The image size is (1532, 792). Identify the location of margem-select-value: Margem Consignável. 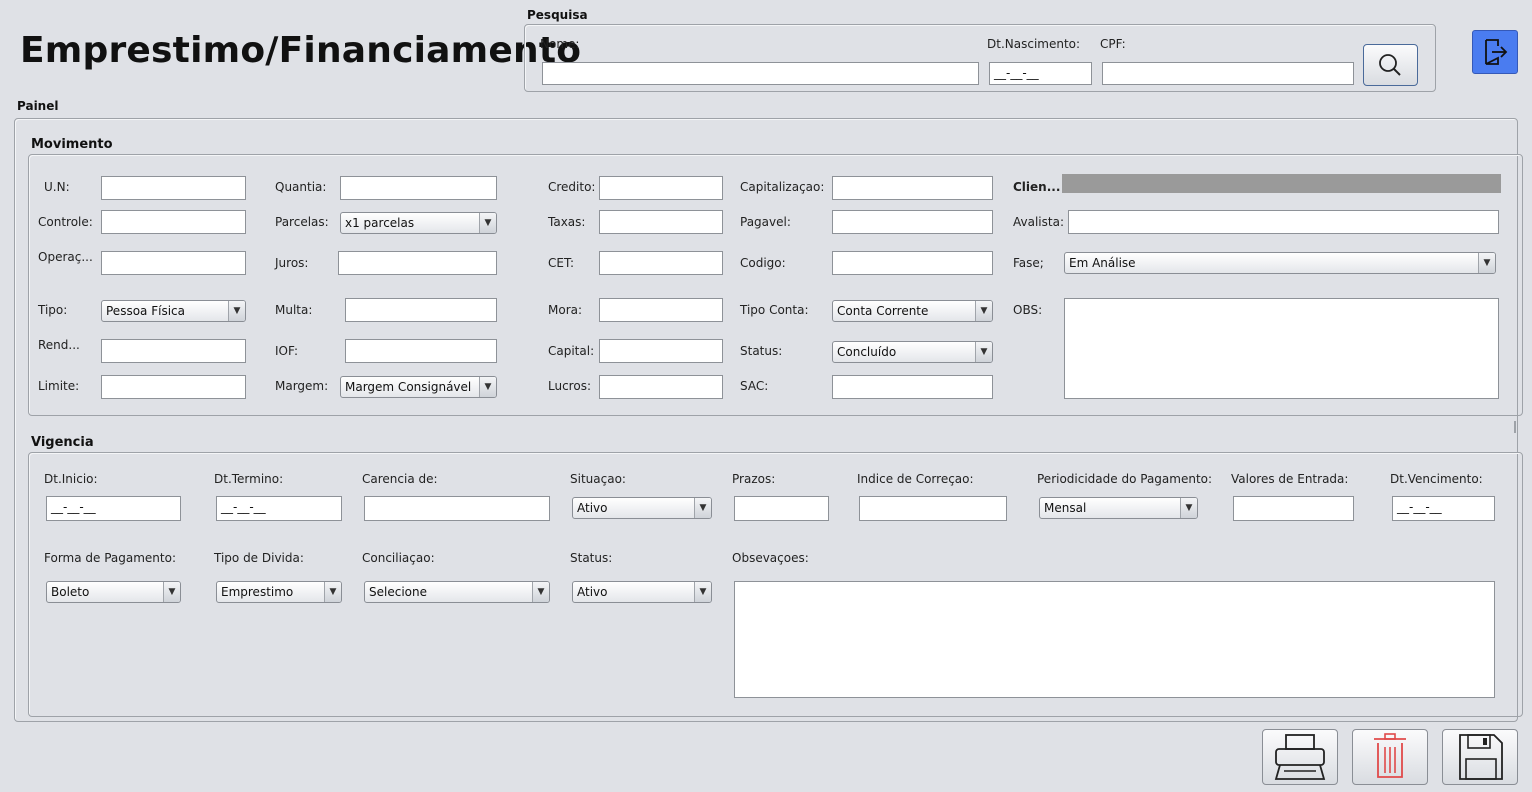
(408, 387).